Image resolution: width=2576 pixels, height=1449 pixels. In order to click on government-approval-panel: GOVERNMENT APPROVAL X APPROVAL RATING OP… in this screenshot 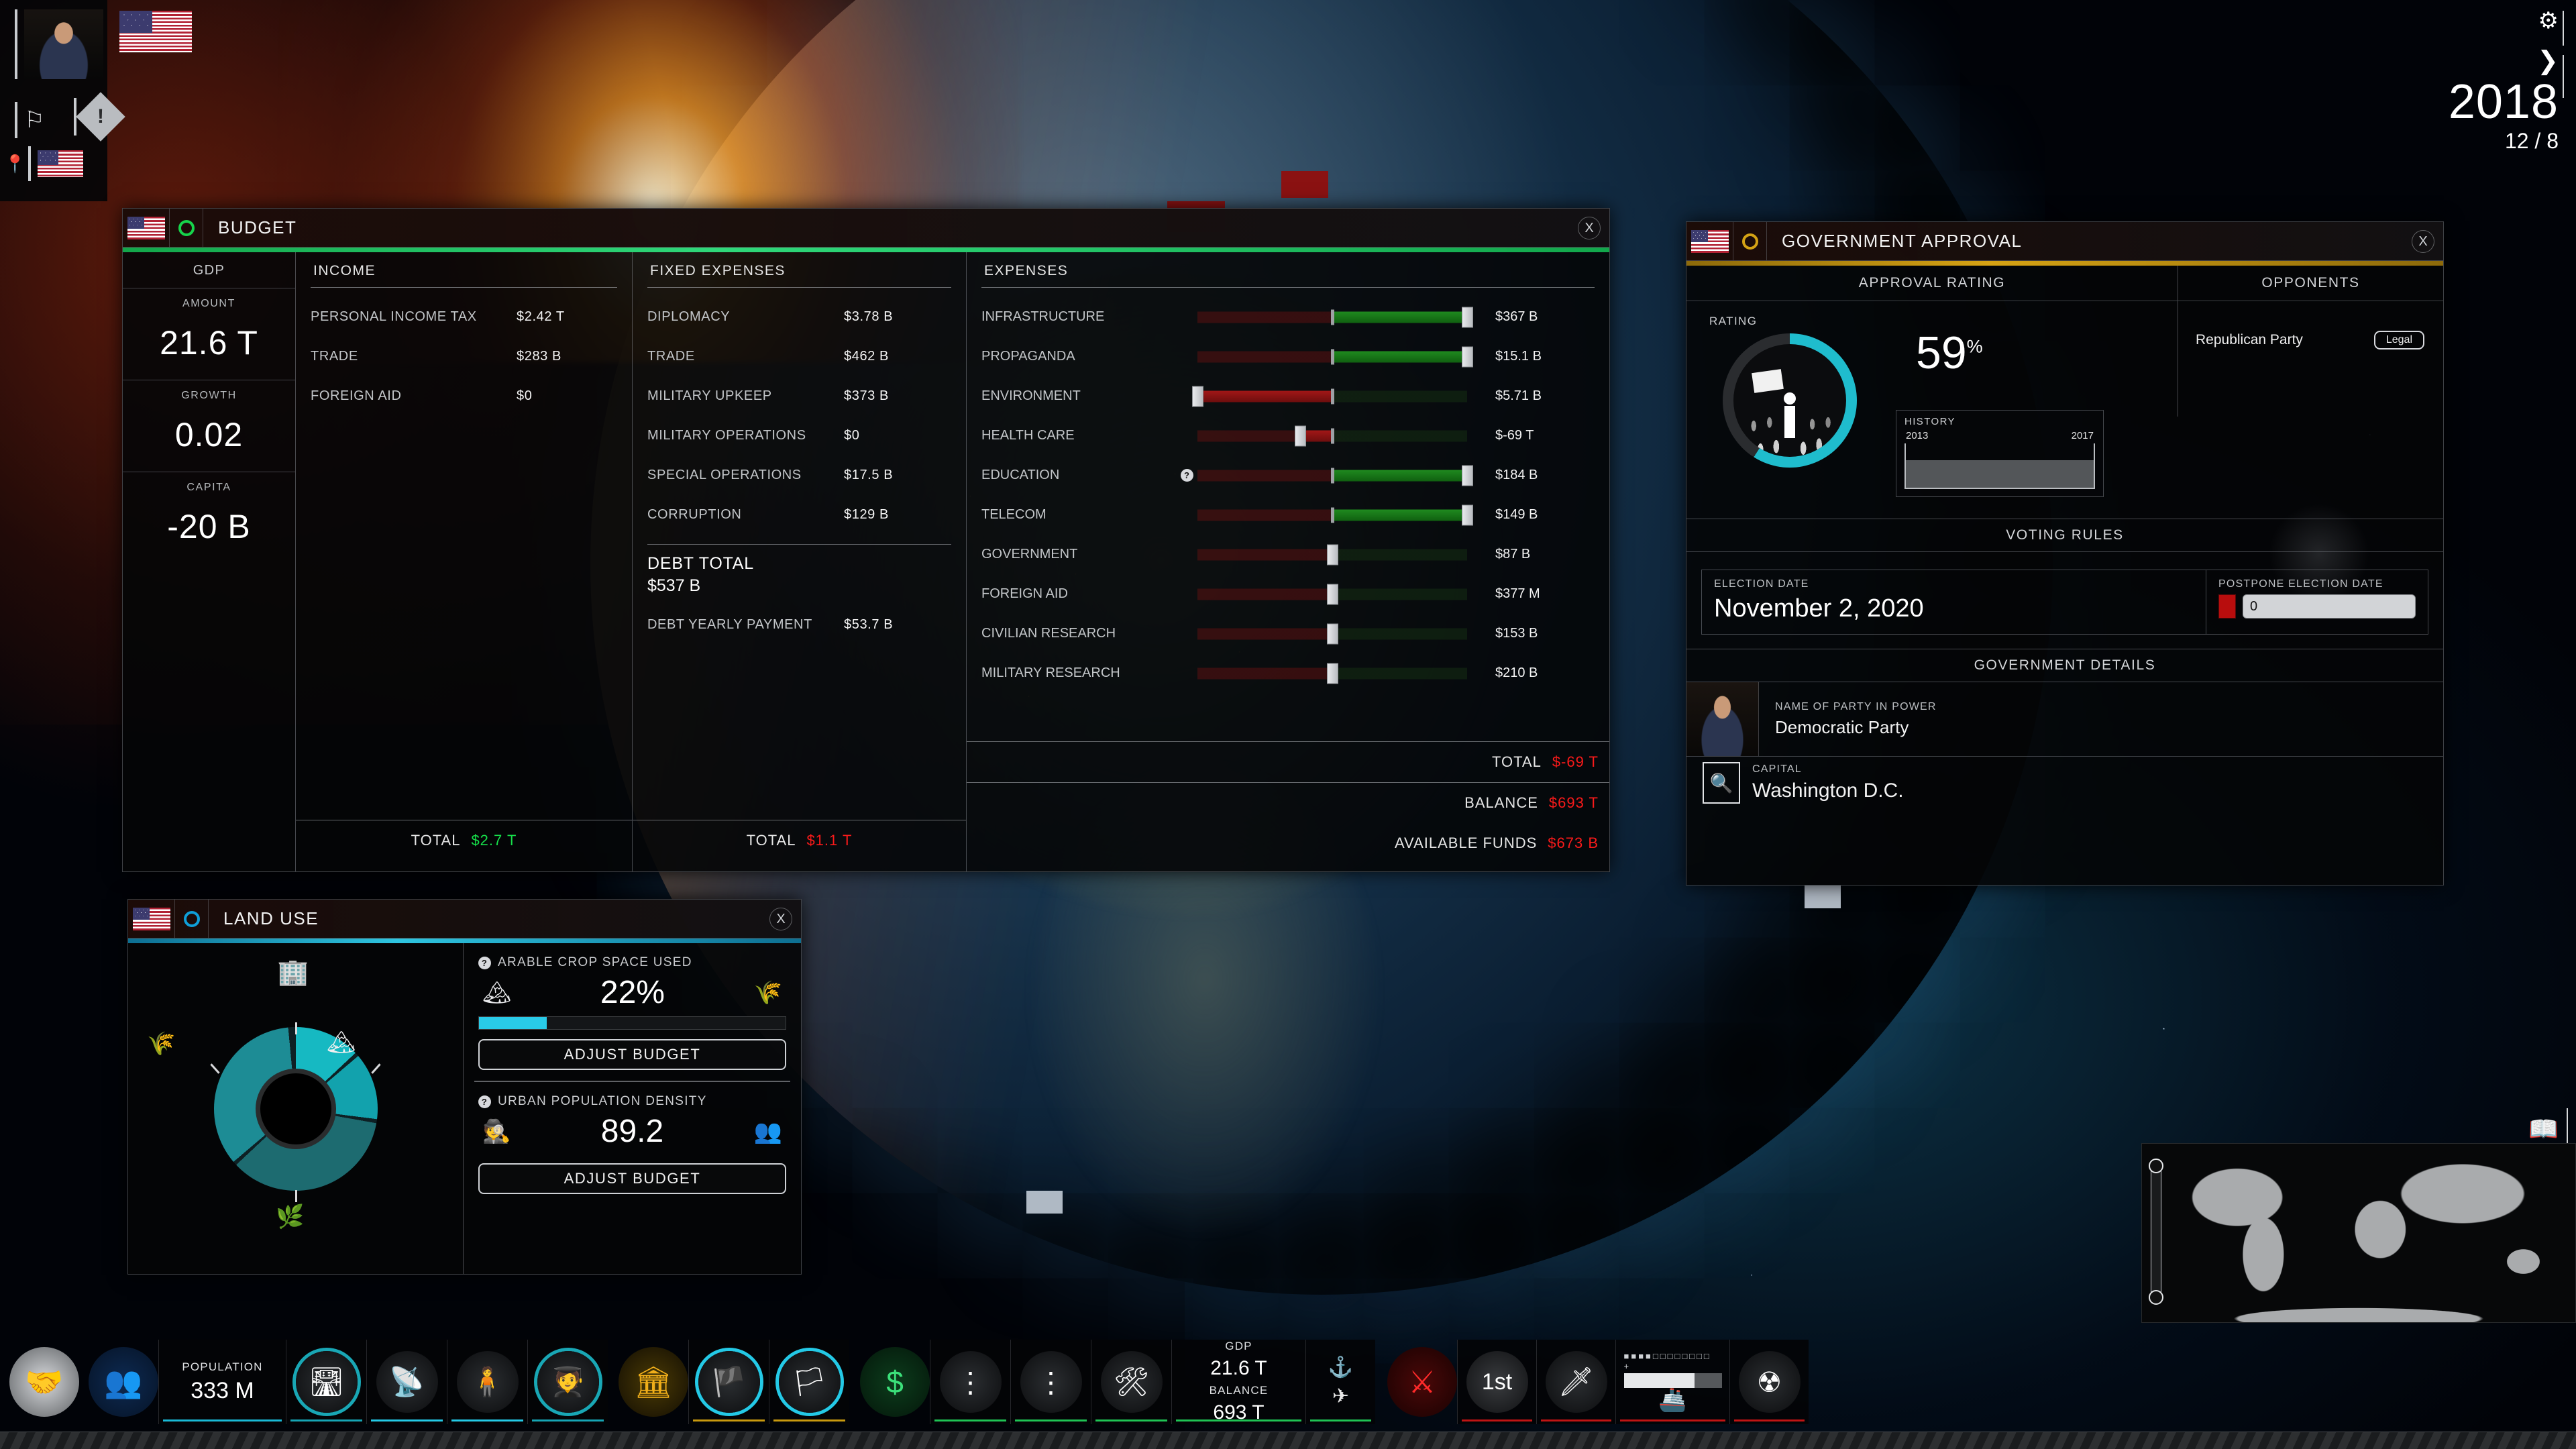, I will do `click(2065, 553)`.